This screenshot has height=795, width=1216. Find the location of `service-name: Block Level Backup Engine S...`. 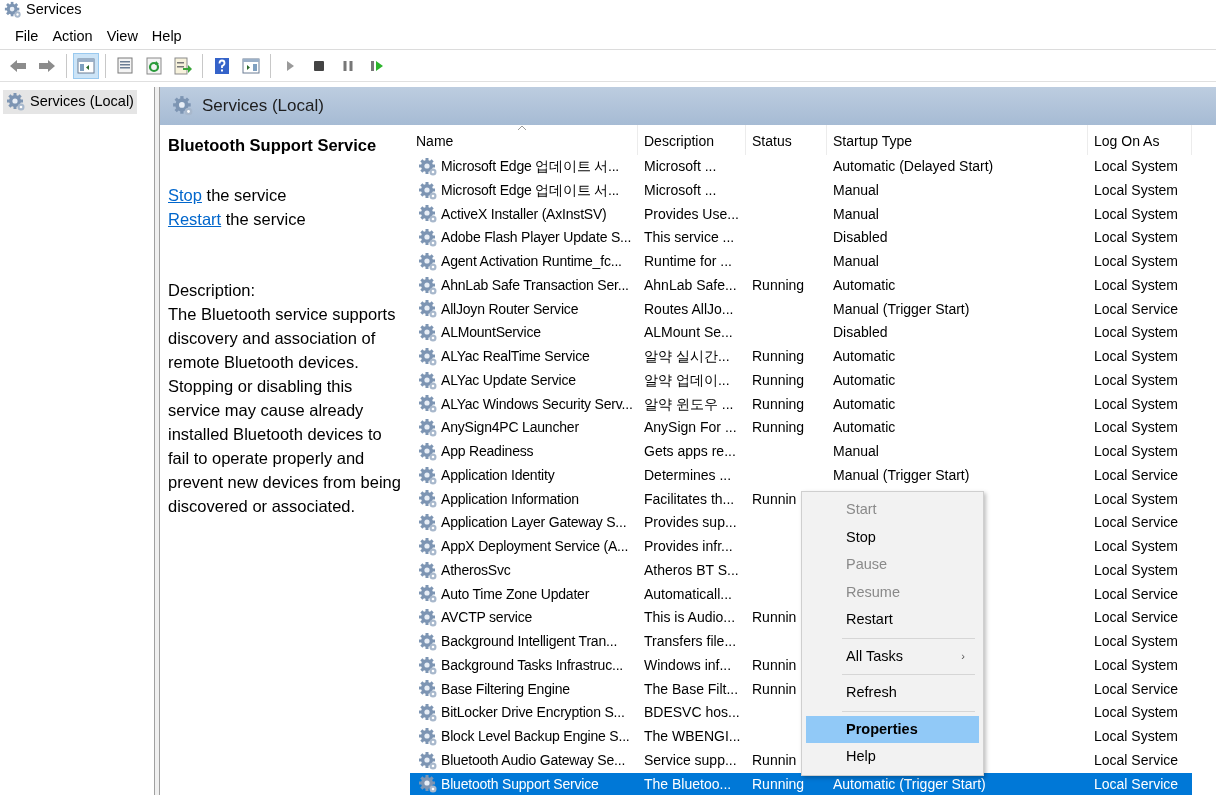

service-name: Block Level Backup Engine S... is located at coordinates (535, 736).